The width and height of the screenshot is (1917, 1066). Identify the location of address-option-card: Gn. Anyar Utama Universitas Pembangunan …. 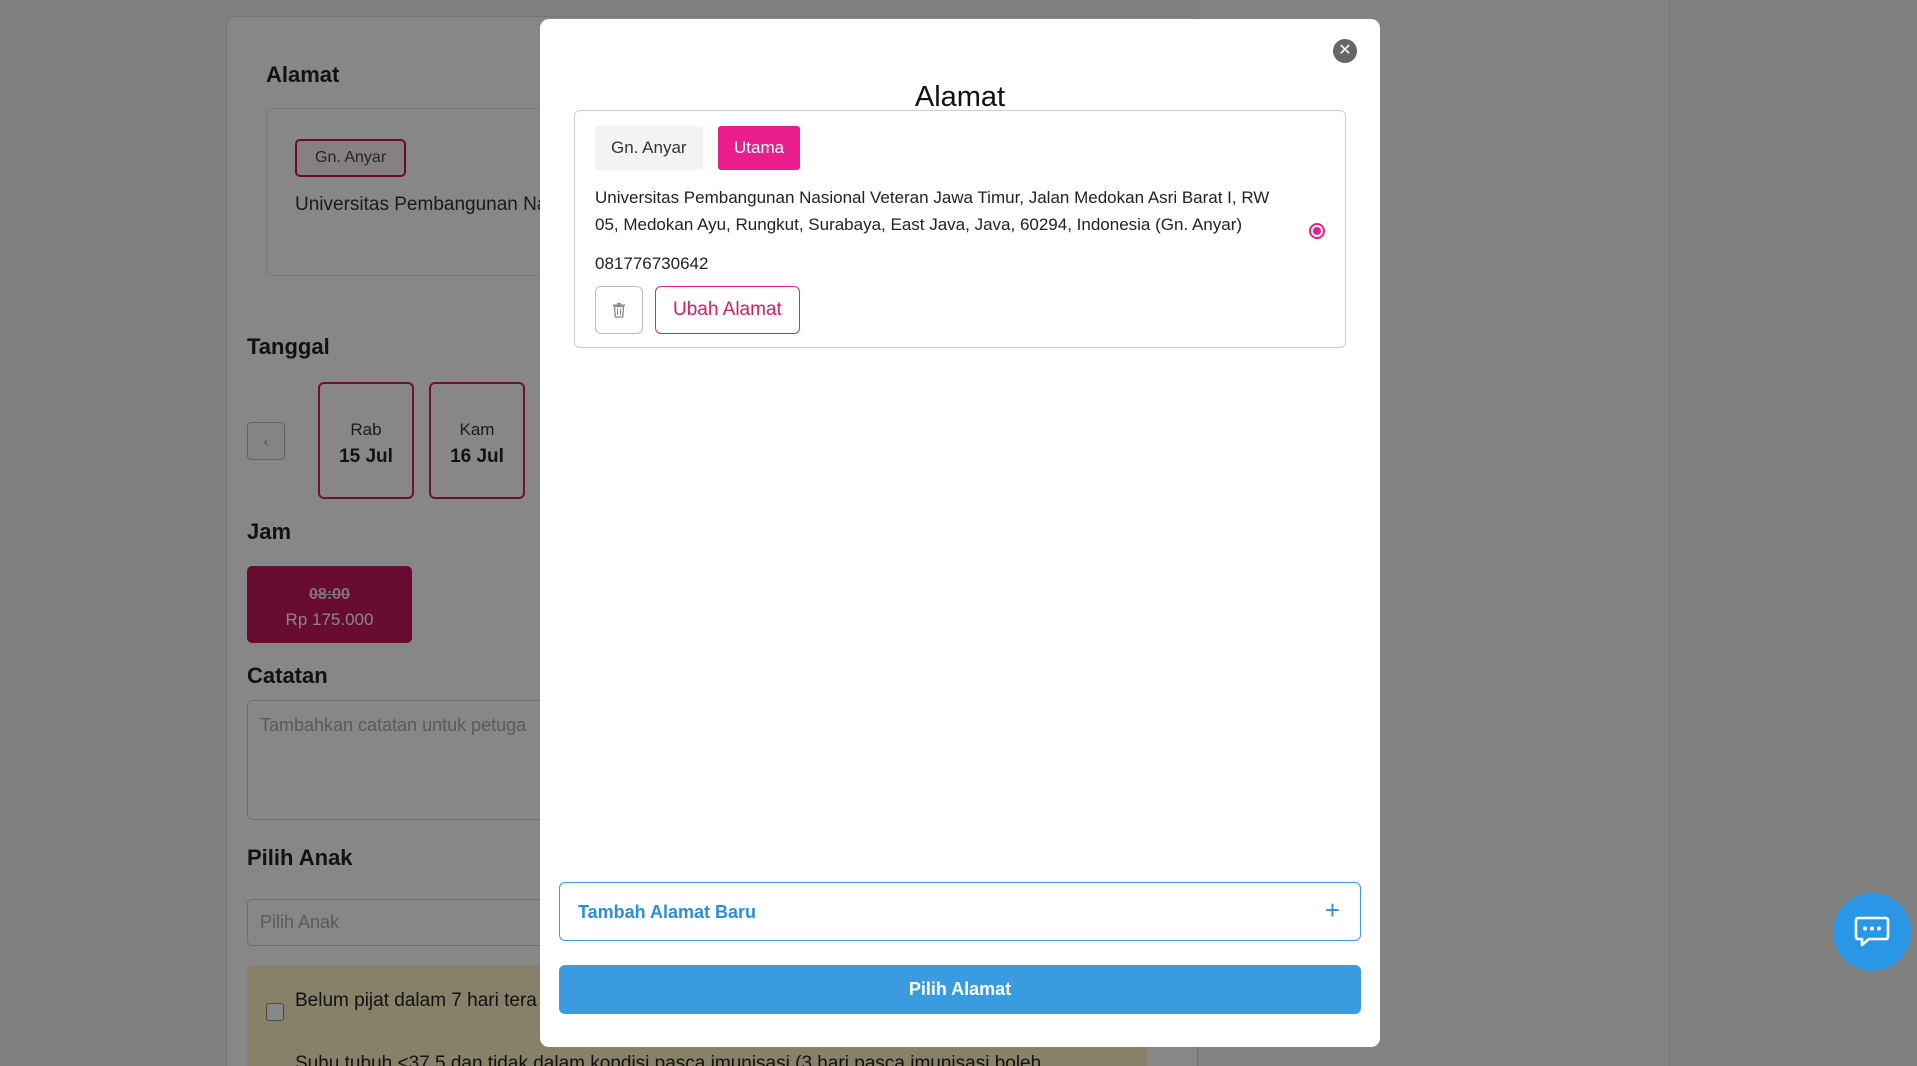
(960, 229).